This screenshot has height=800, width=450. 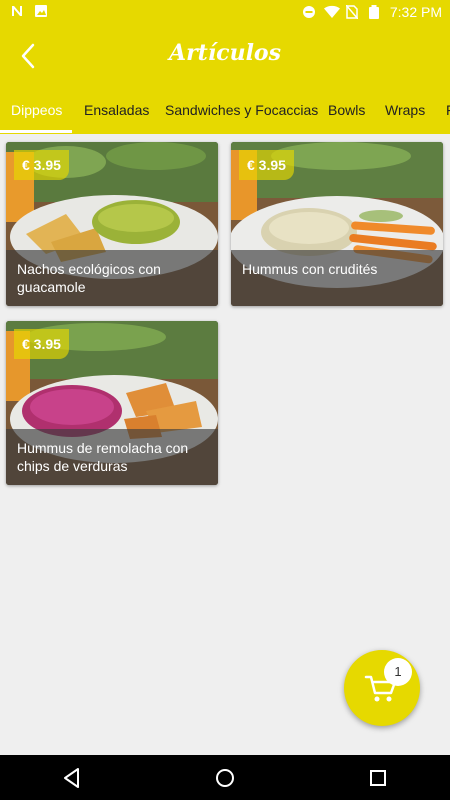 I want to click on battery-icon, so click(x=375, y=12).